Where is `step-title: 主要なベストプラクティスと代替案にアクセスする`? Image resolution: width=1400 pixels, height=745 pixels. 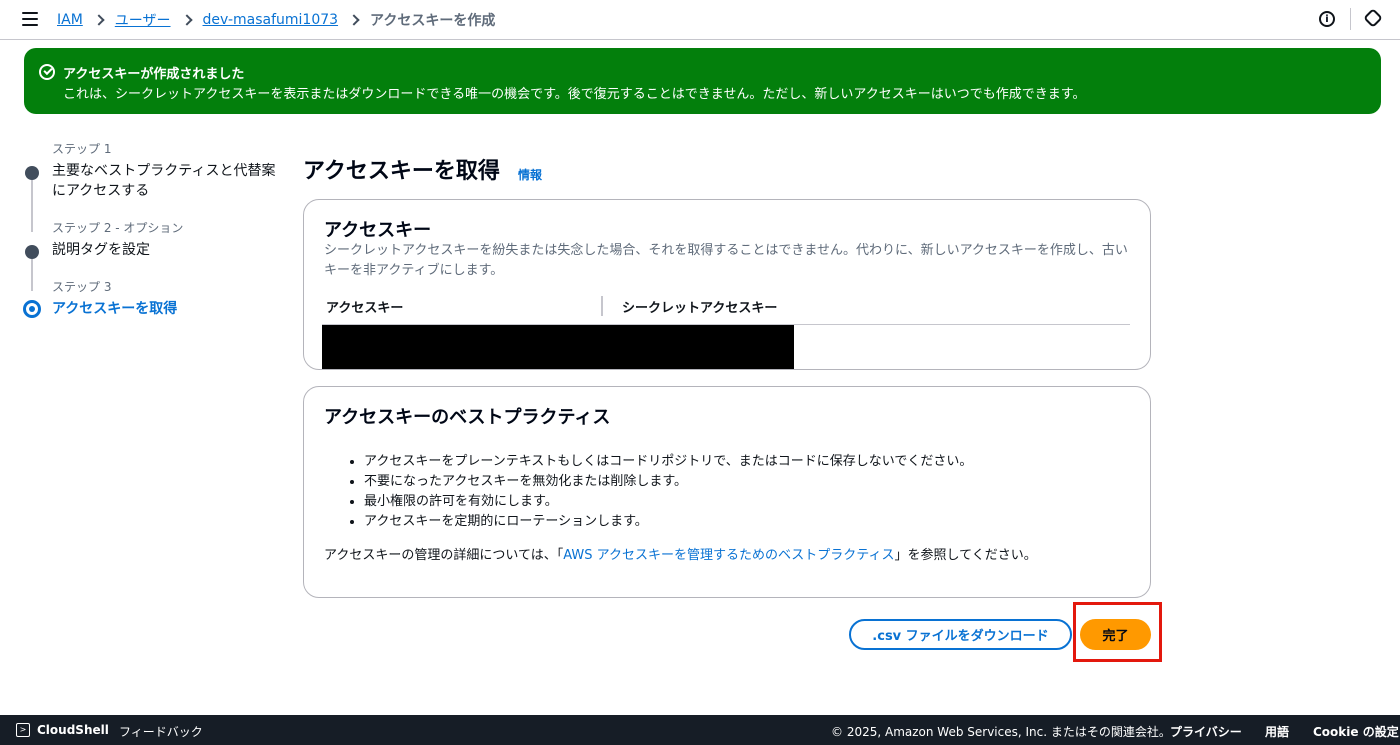 step-title: 主要なベストプラクティスと代替案にアクセスする is located at coordinates (164, 181).